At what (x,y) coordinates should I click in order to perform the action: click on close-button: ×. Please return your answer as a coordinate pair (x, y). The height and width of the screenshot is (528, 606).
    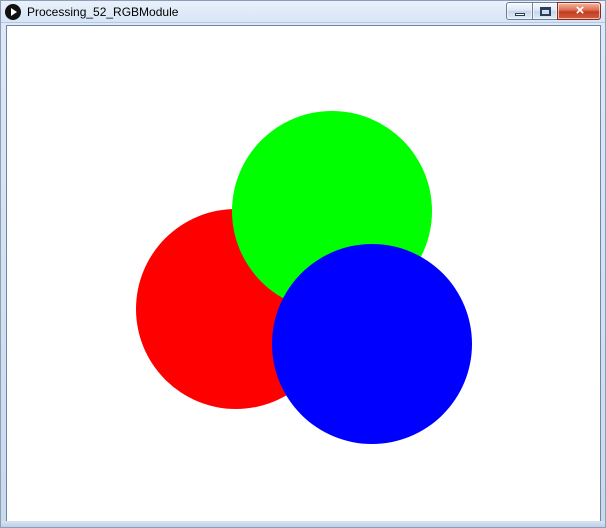
    Looking at the image, I should click on (579, 11).